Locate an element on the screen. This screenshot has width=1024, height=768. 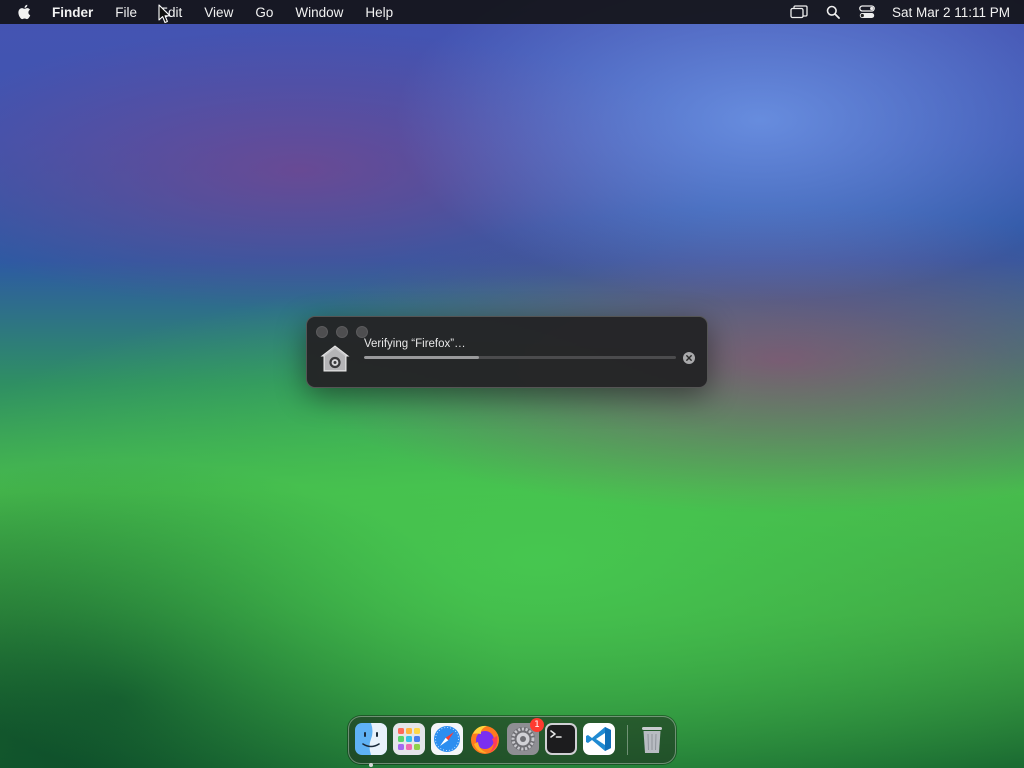
screen-mirroring-icon is located at coordinates (799, 12).